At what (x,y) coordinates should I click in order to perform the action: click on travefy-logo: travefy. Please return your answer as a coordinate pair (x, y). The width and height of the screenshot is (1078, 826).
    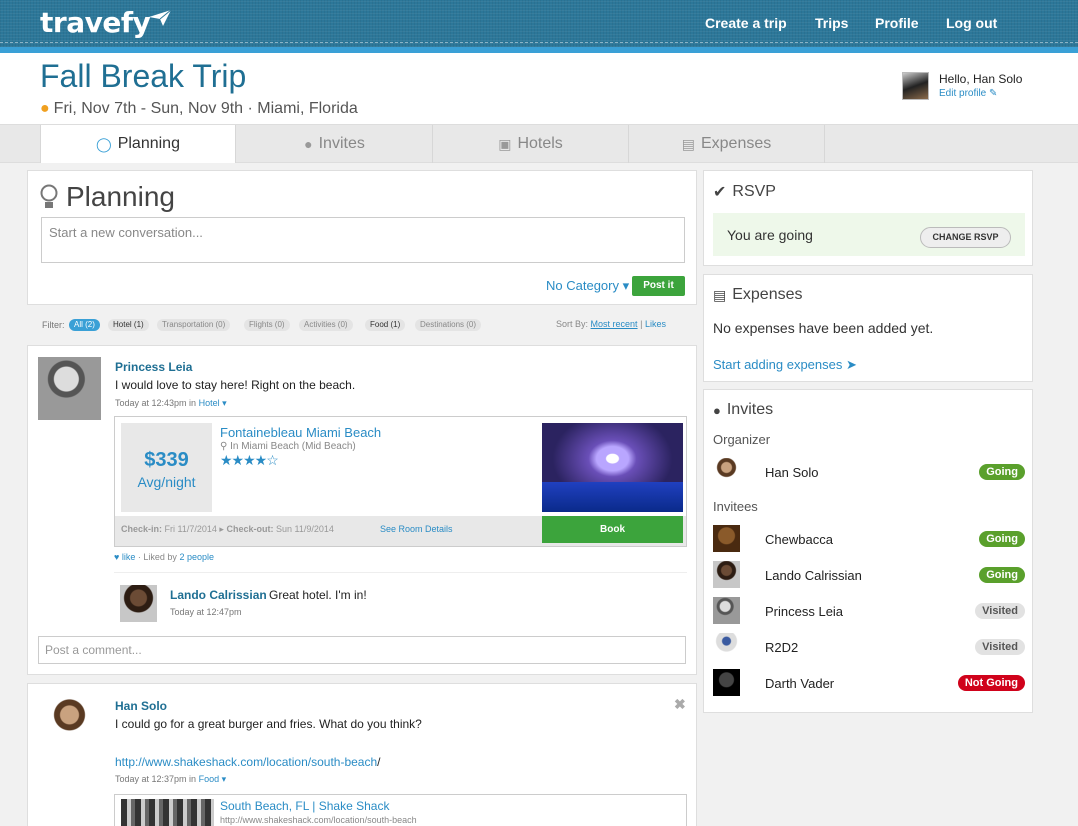
    Looking at the image, I should click on (105, 22).